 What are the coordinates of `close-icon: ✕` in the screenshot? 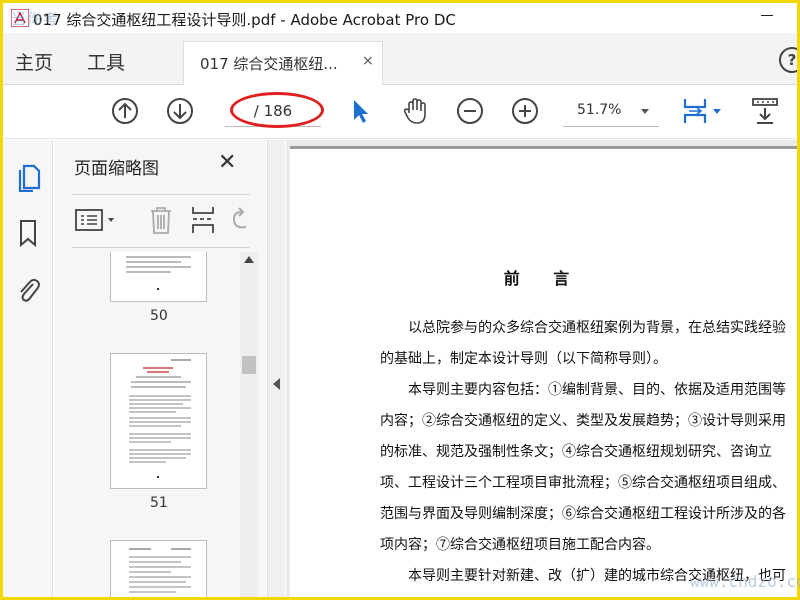 It's located at (227, 162).